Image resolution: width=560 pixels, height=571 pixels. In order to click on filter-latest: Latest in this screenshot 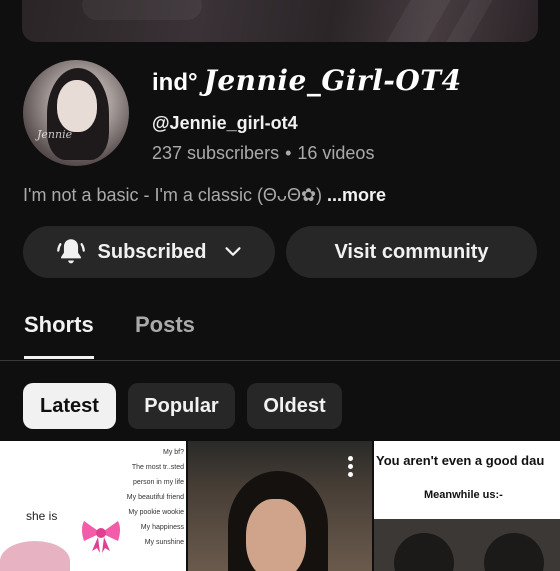, I will do `click(69, 406)`.